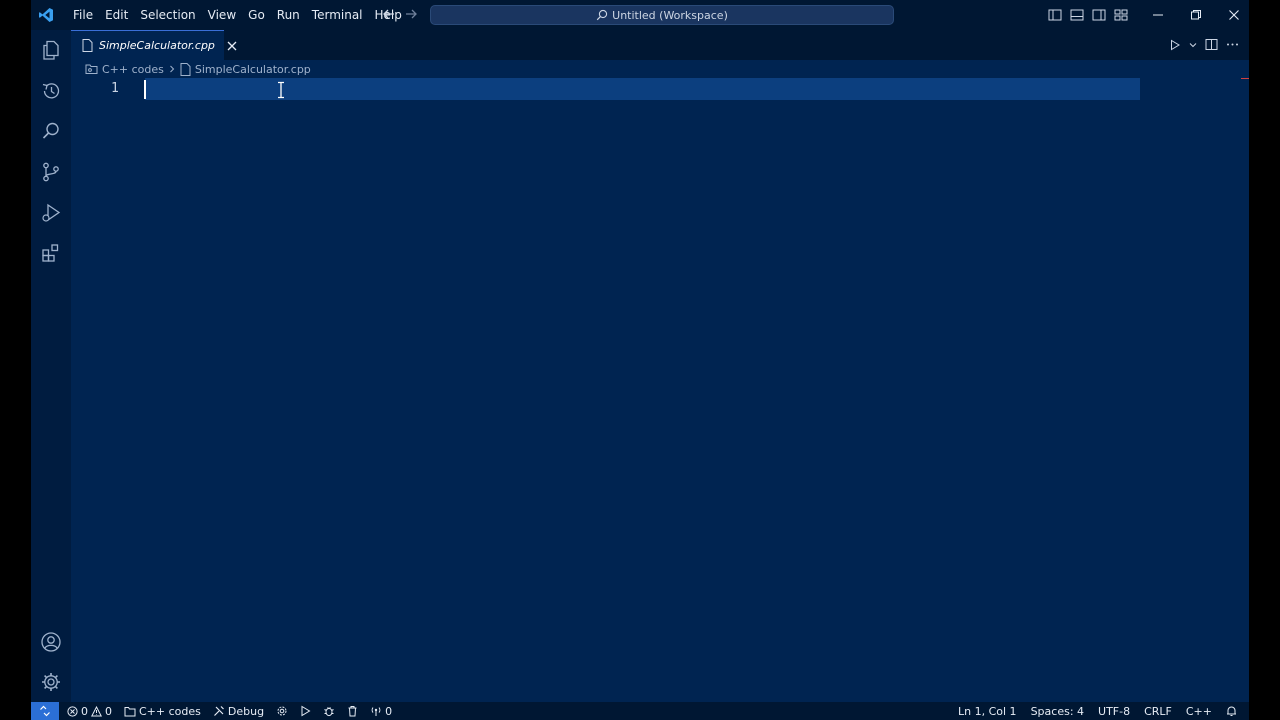 The image size is (1280, 720). Describe the element at coordinates (133, 69) in the screenshot. I see `breadcrumb-folder: C++ codes` at that location.